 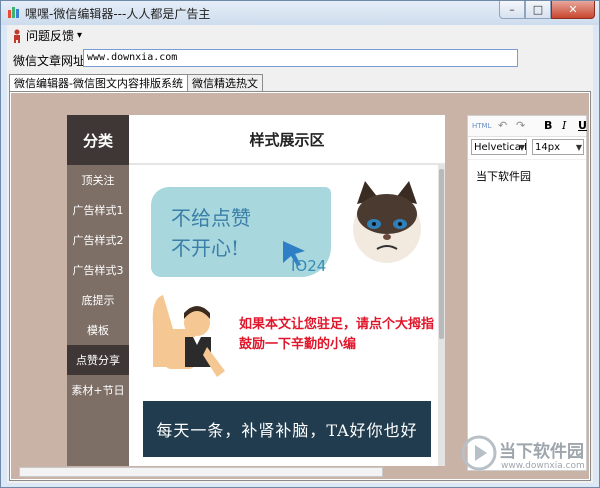 I want to click on url-input: www.downxia.com, so click(x=300, y=58).